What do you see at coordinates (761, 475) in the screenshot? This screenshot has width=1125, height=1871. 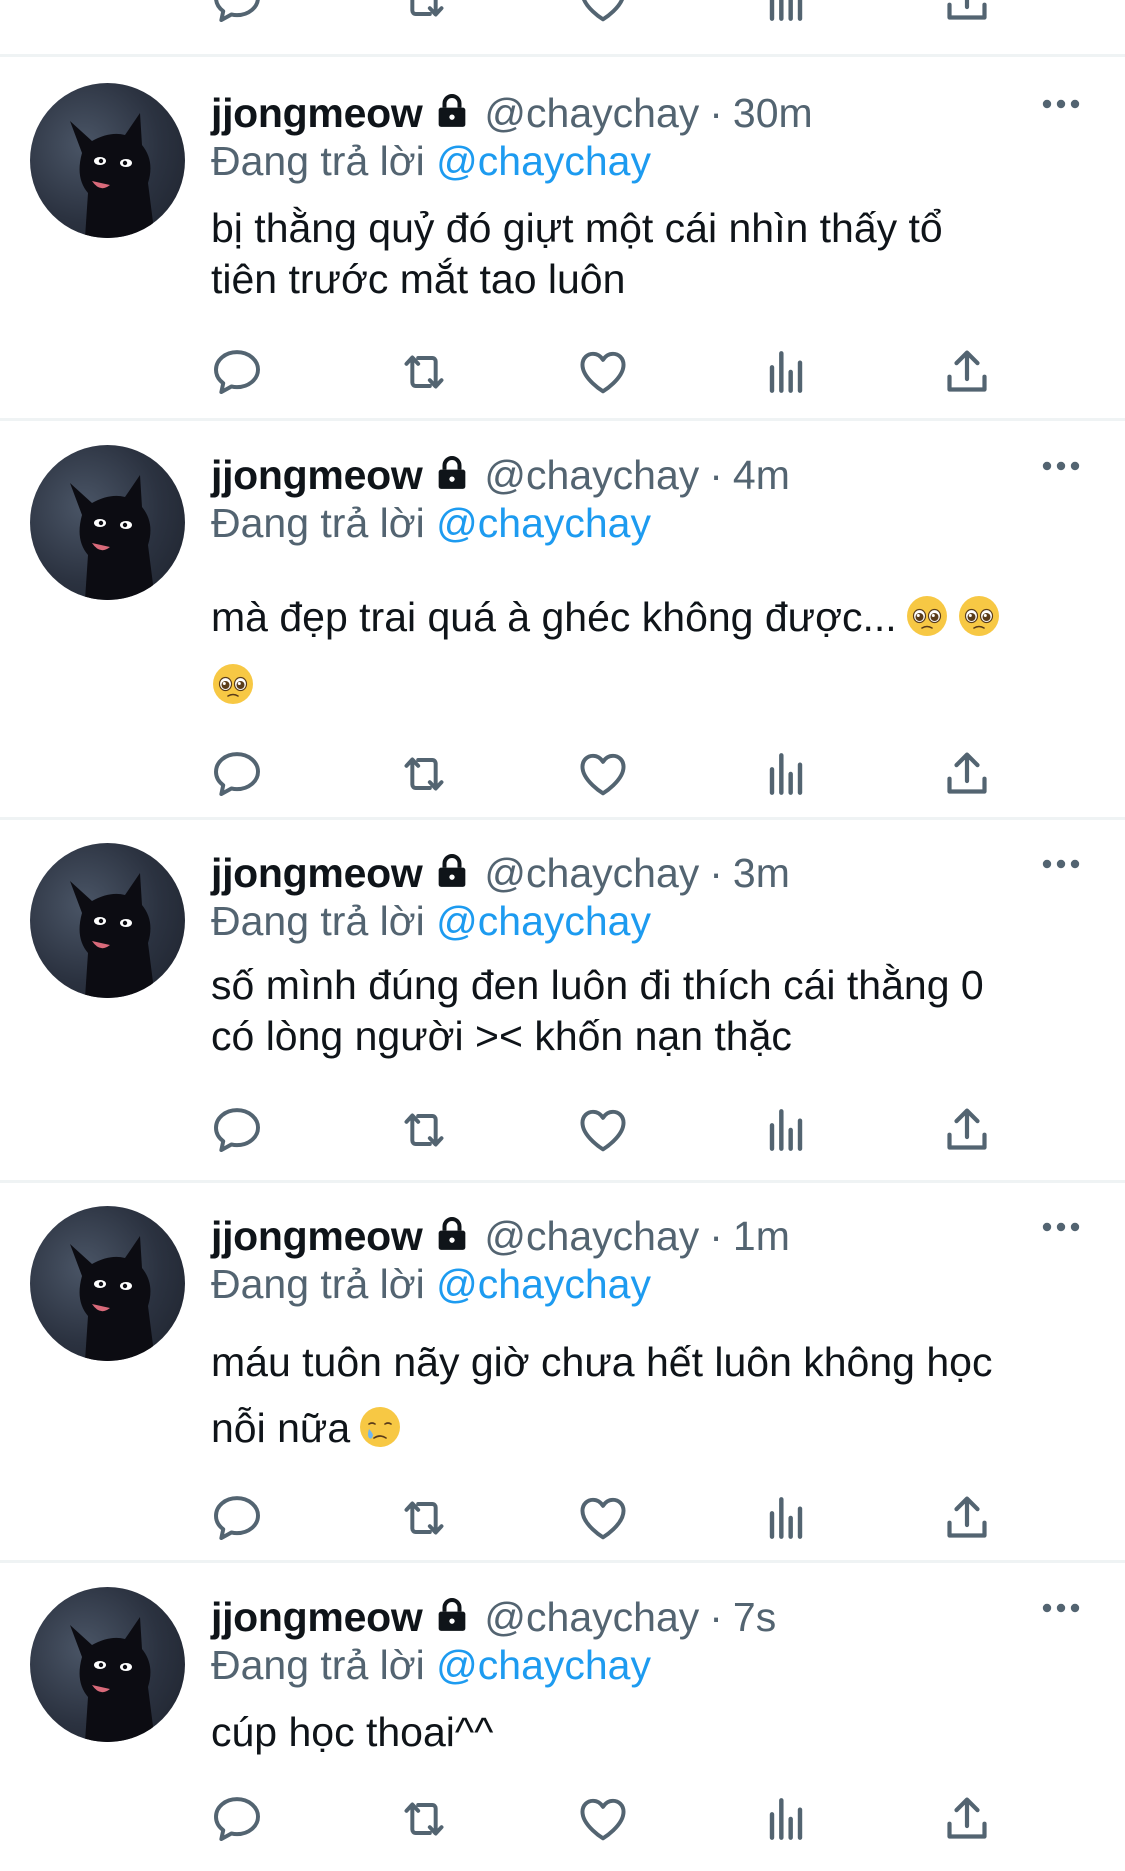 I see `timestamp: 4m` at bounding box center [761, 475].